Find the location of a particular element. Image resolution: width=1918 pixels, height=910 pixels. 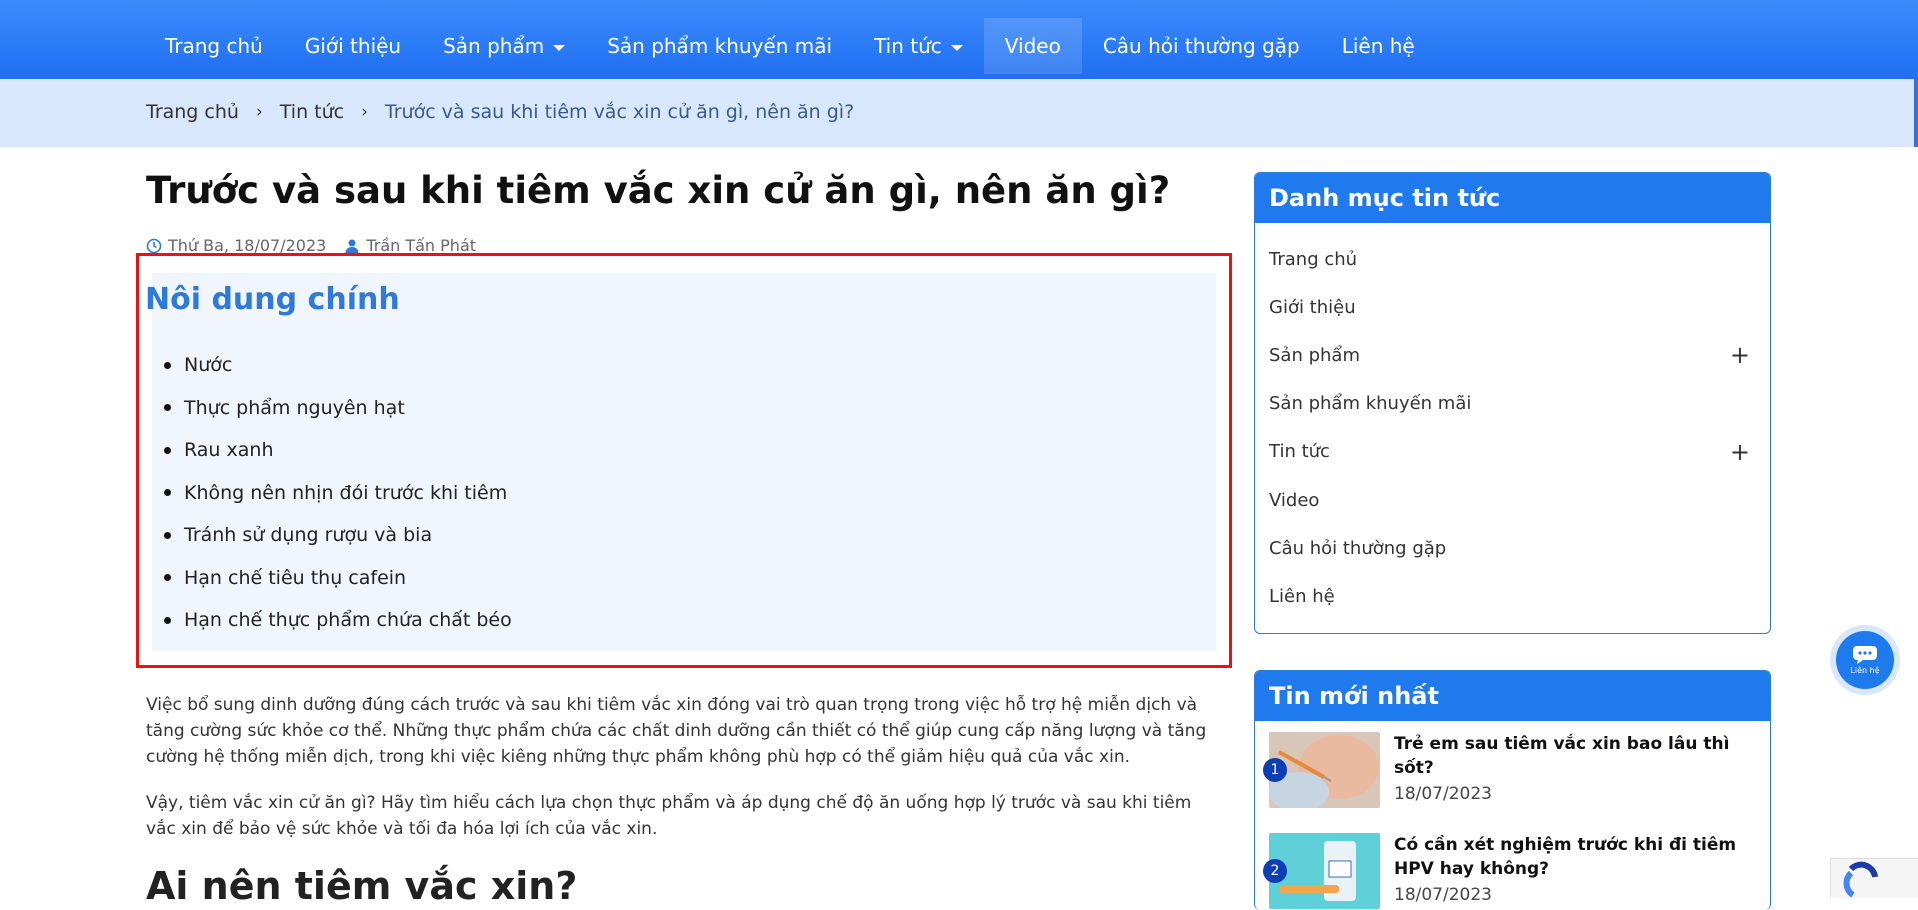

category-panel-title: Danh mục tin tức is located at coordinates (1512, 198).